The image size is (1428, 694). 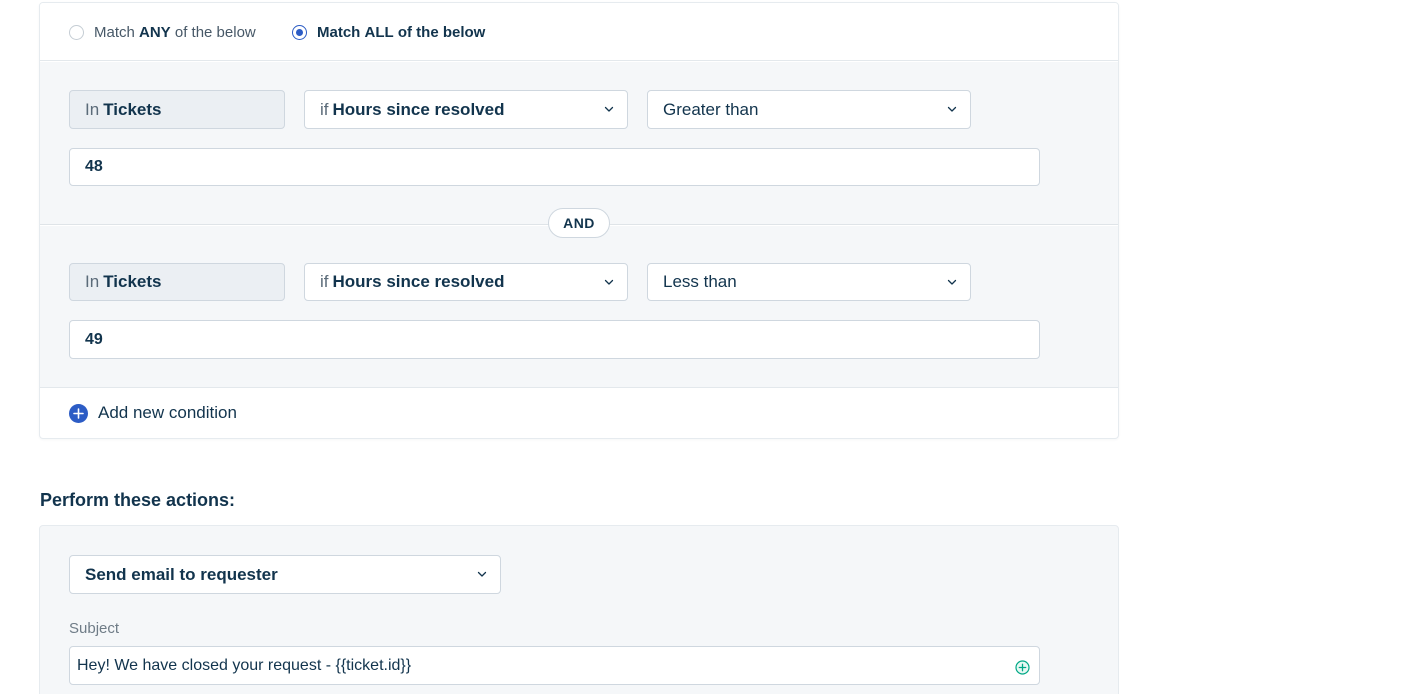 What do you see at coordinates (554, 167) in the screenshot?
I see `condition-value-input: 48` at bounding box center [554, 167].